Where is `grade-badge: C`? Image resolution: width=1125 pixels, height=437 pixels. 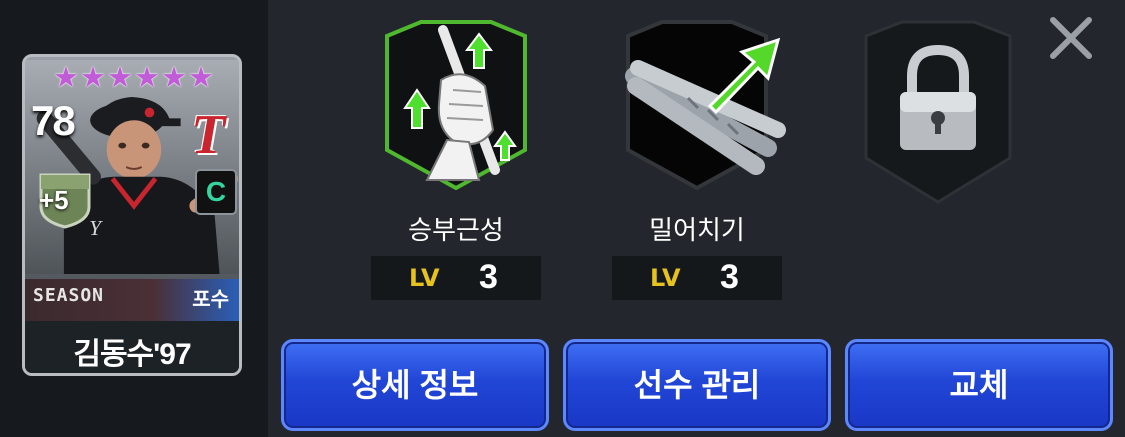
grade-badge: C is located at coordinates (216, 192).